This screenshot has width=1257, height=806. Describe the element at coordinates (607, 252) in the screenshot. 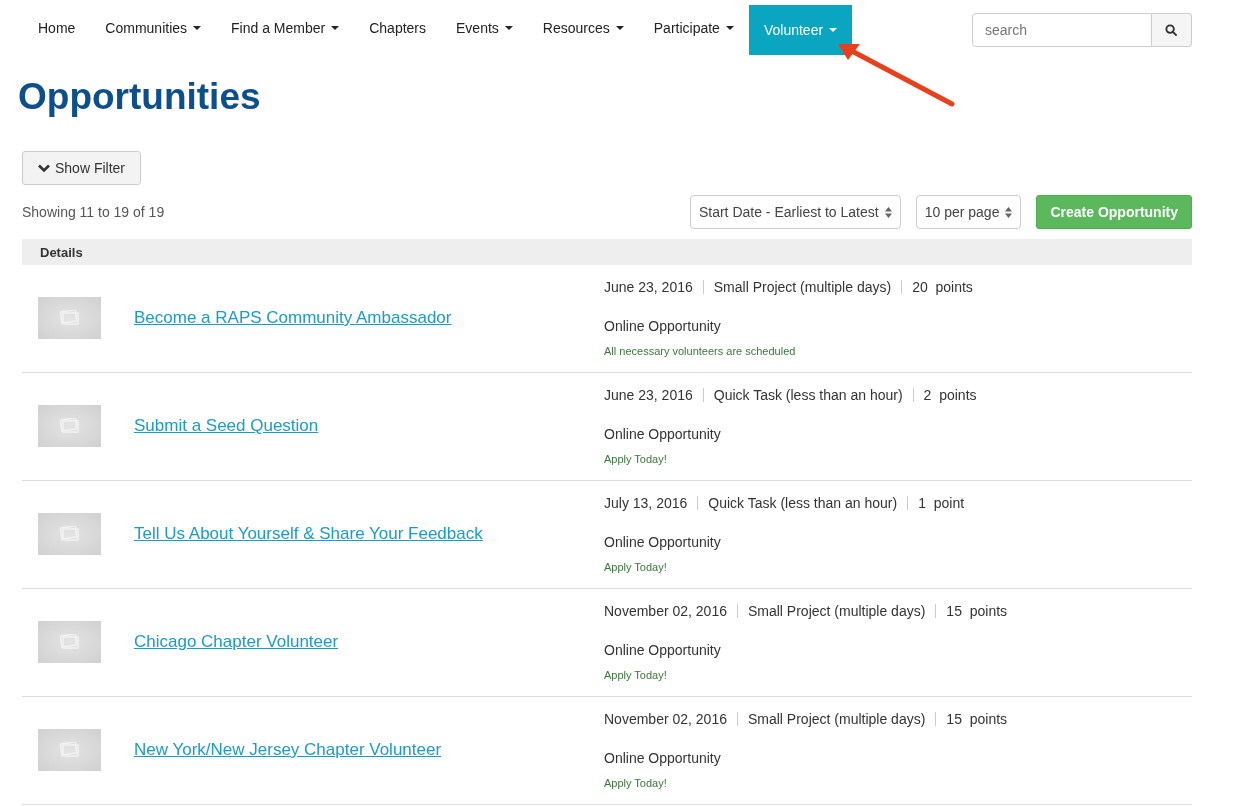

I see `table-header: Details` at that location.